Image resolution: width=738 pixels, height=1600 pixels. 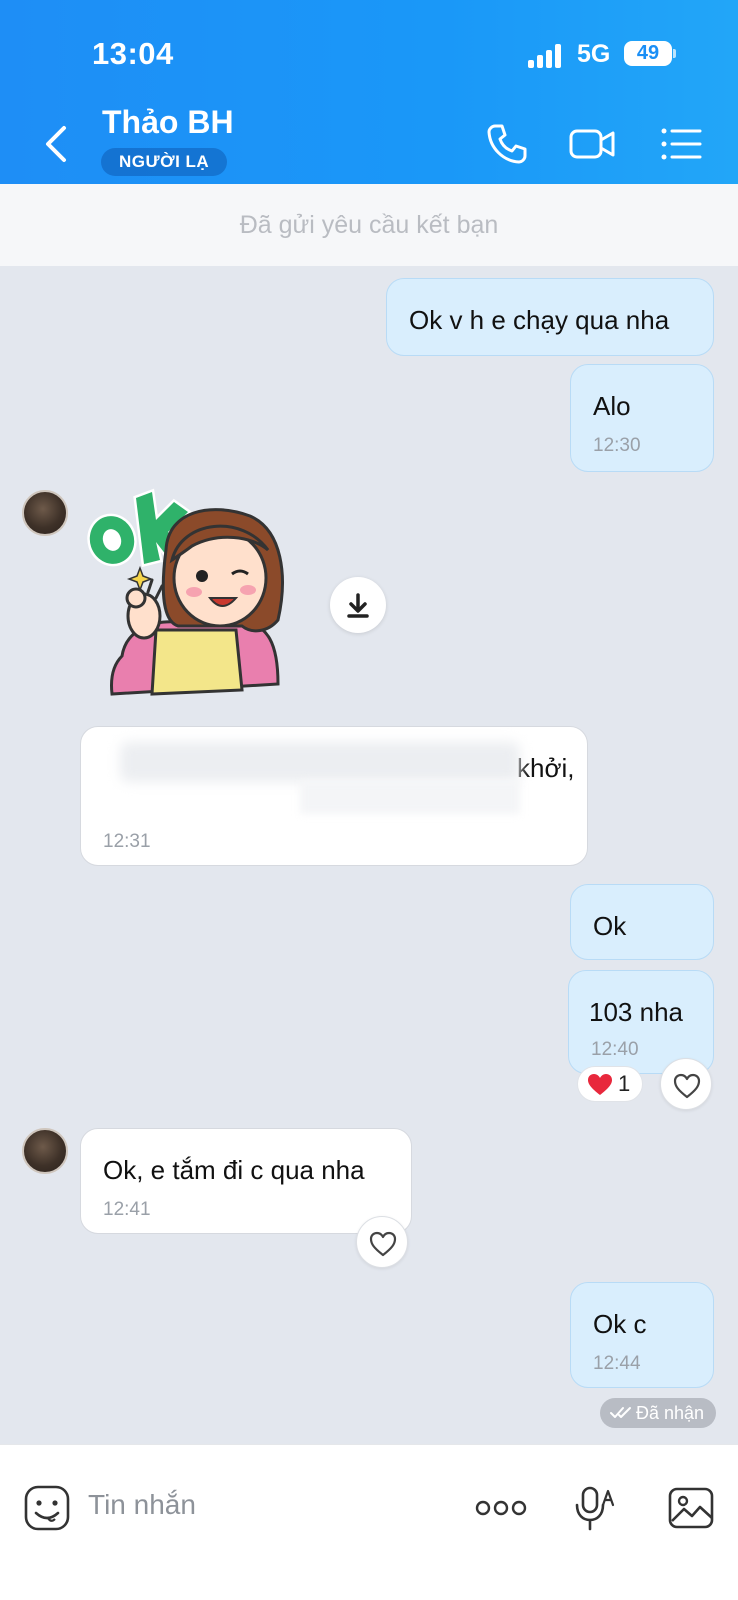 I want to click on video-camera-icon, so click(x=592, y=144).